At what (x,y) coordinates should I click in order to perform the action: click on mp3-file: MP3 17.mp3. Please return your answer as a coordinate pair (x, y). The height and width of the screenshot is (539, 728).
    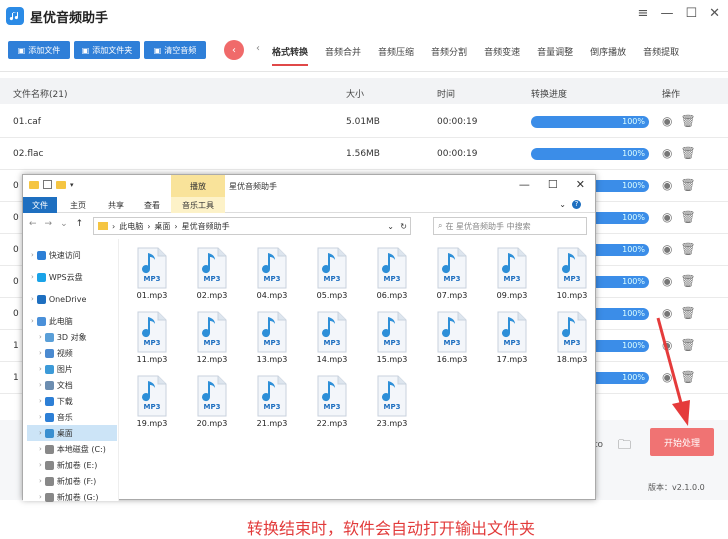
    Looking at the image, I should click on (512, 344).